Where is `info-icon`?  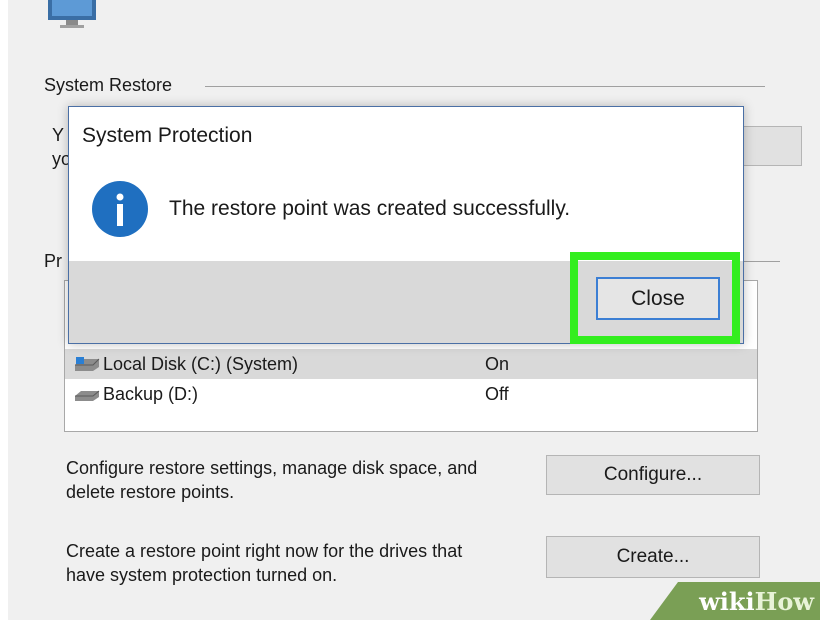
info-icon is located at coordinates (120, 209).